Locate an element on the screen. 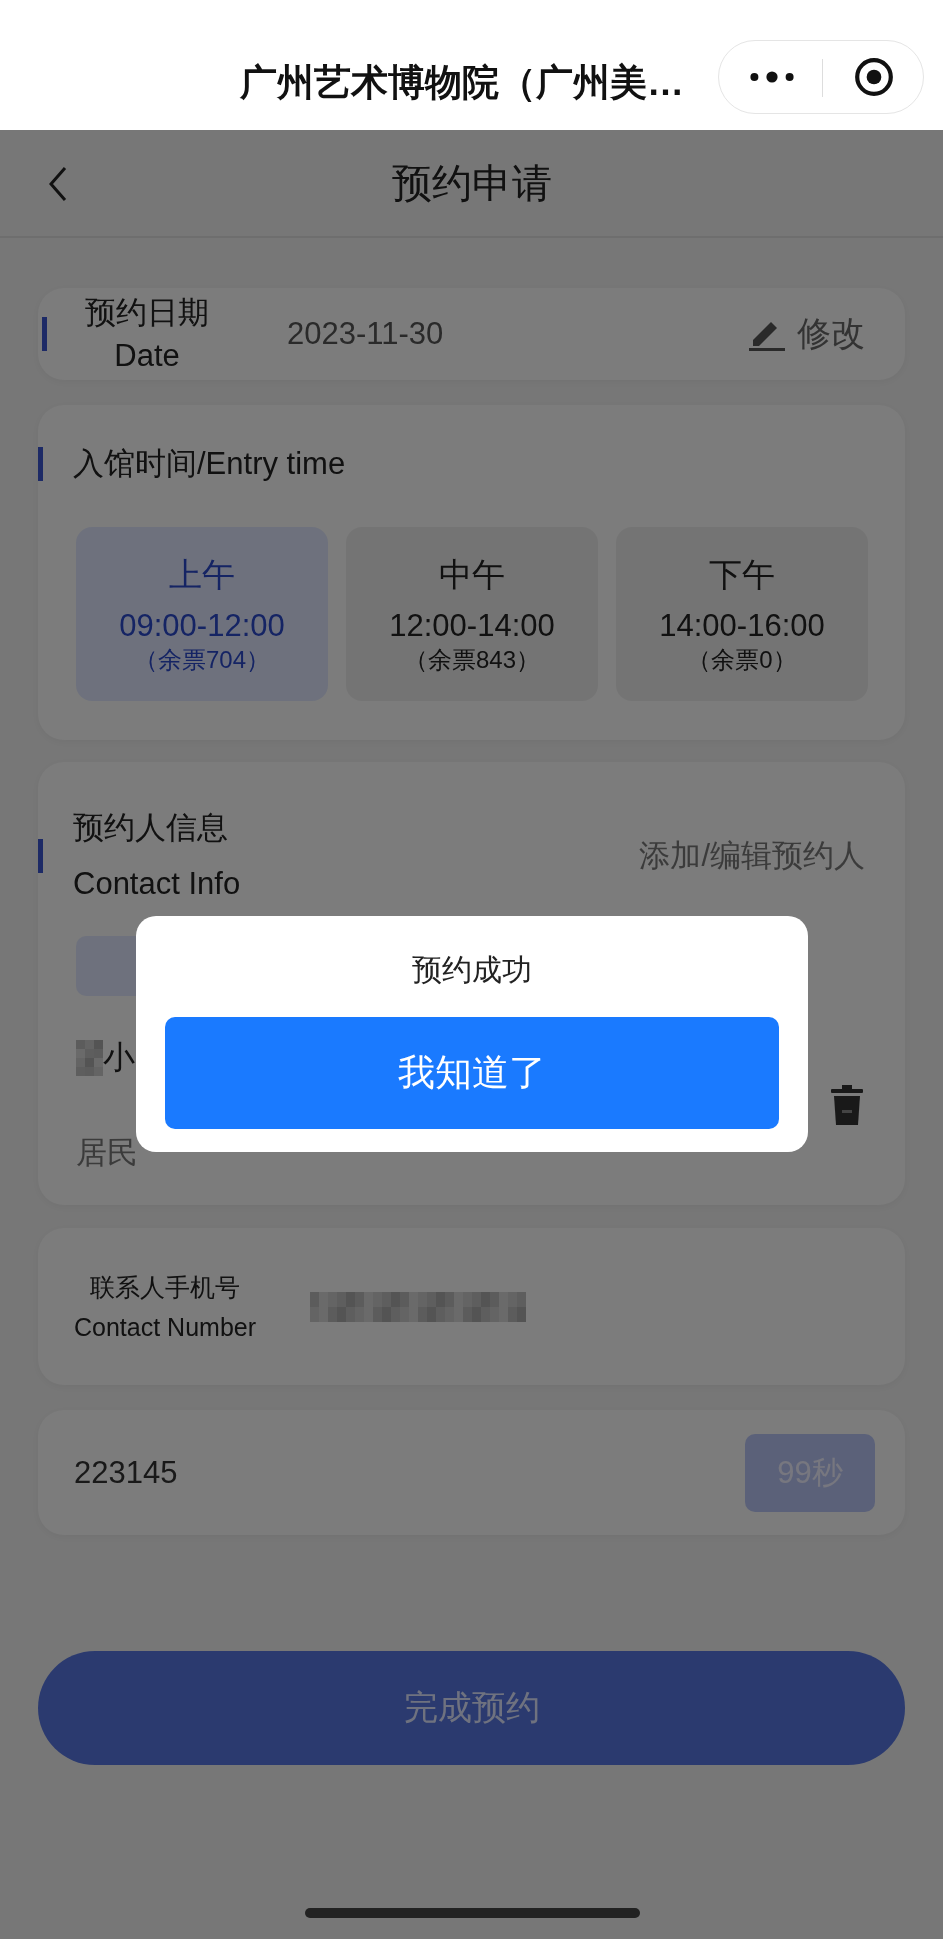 The width and height of the screenshot is (943, 1939). slot-remaining: （余票704） is located at coordinates (201, 660).